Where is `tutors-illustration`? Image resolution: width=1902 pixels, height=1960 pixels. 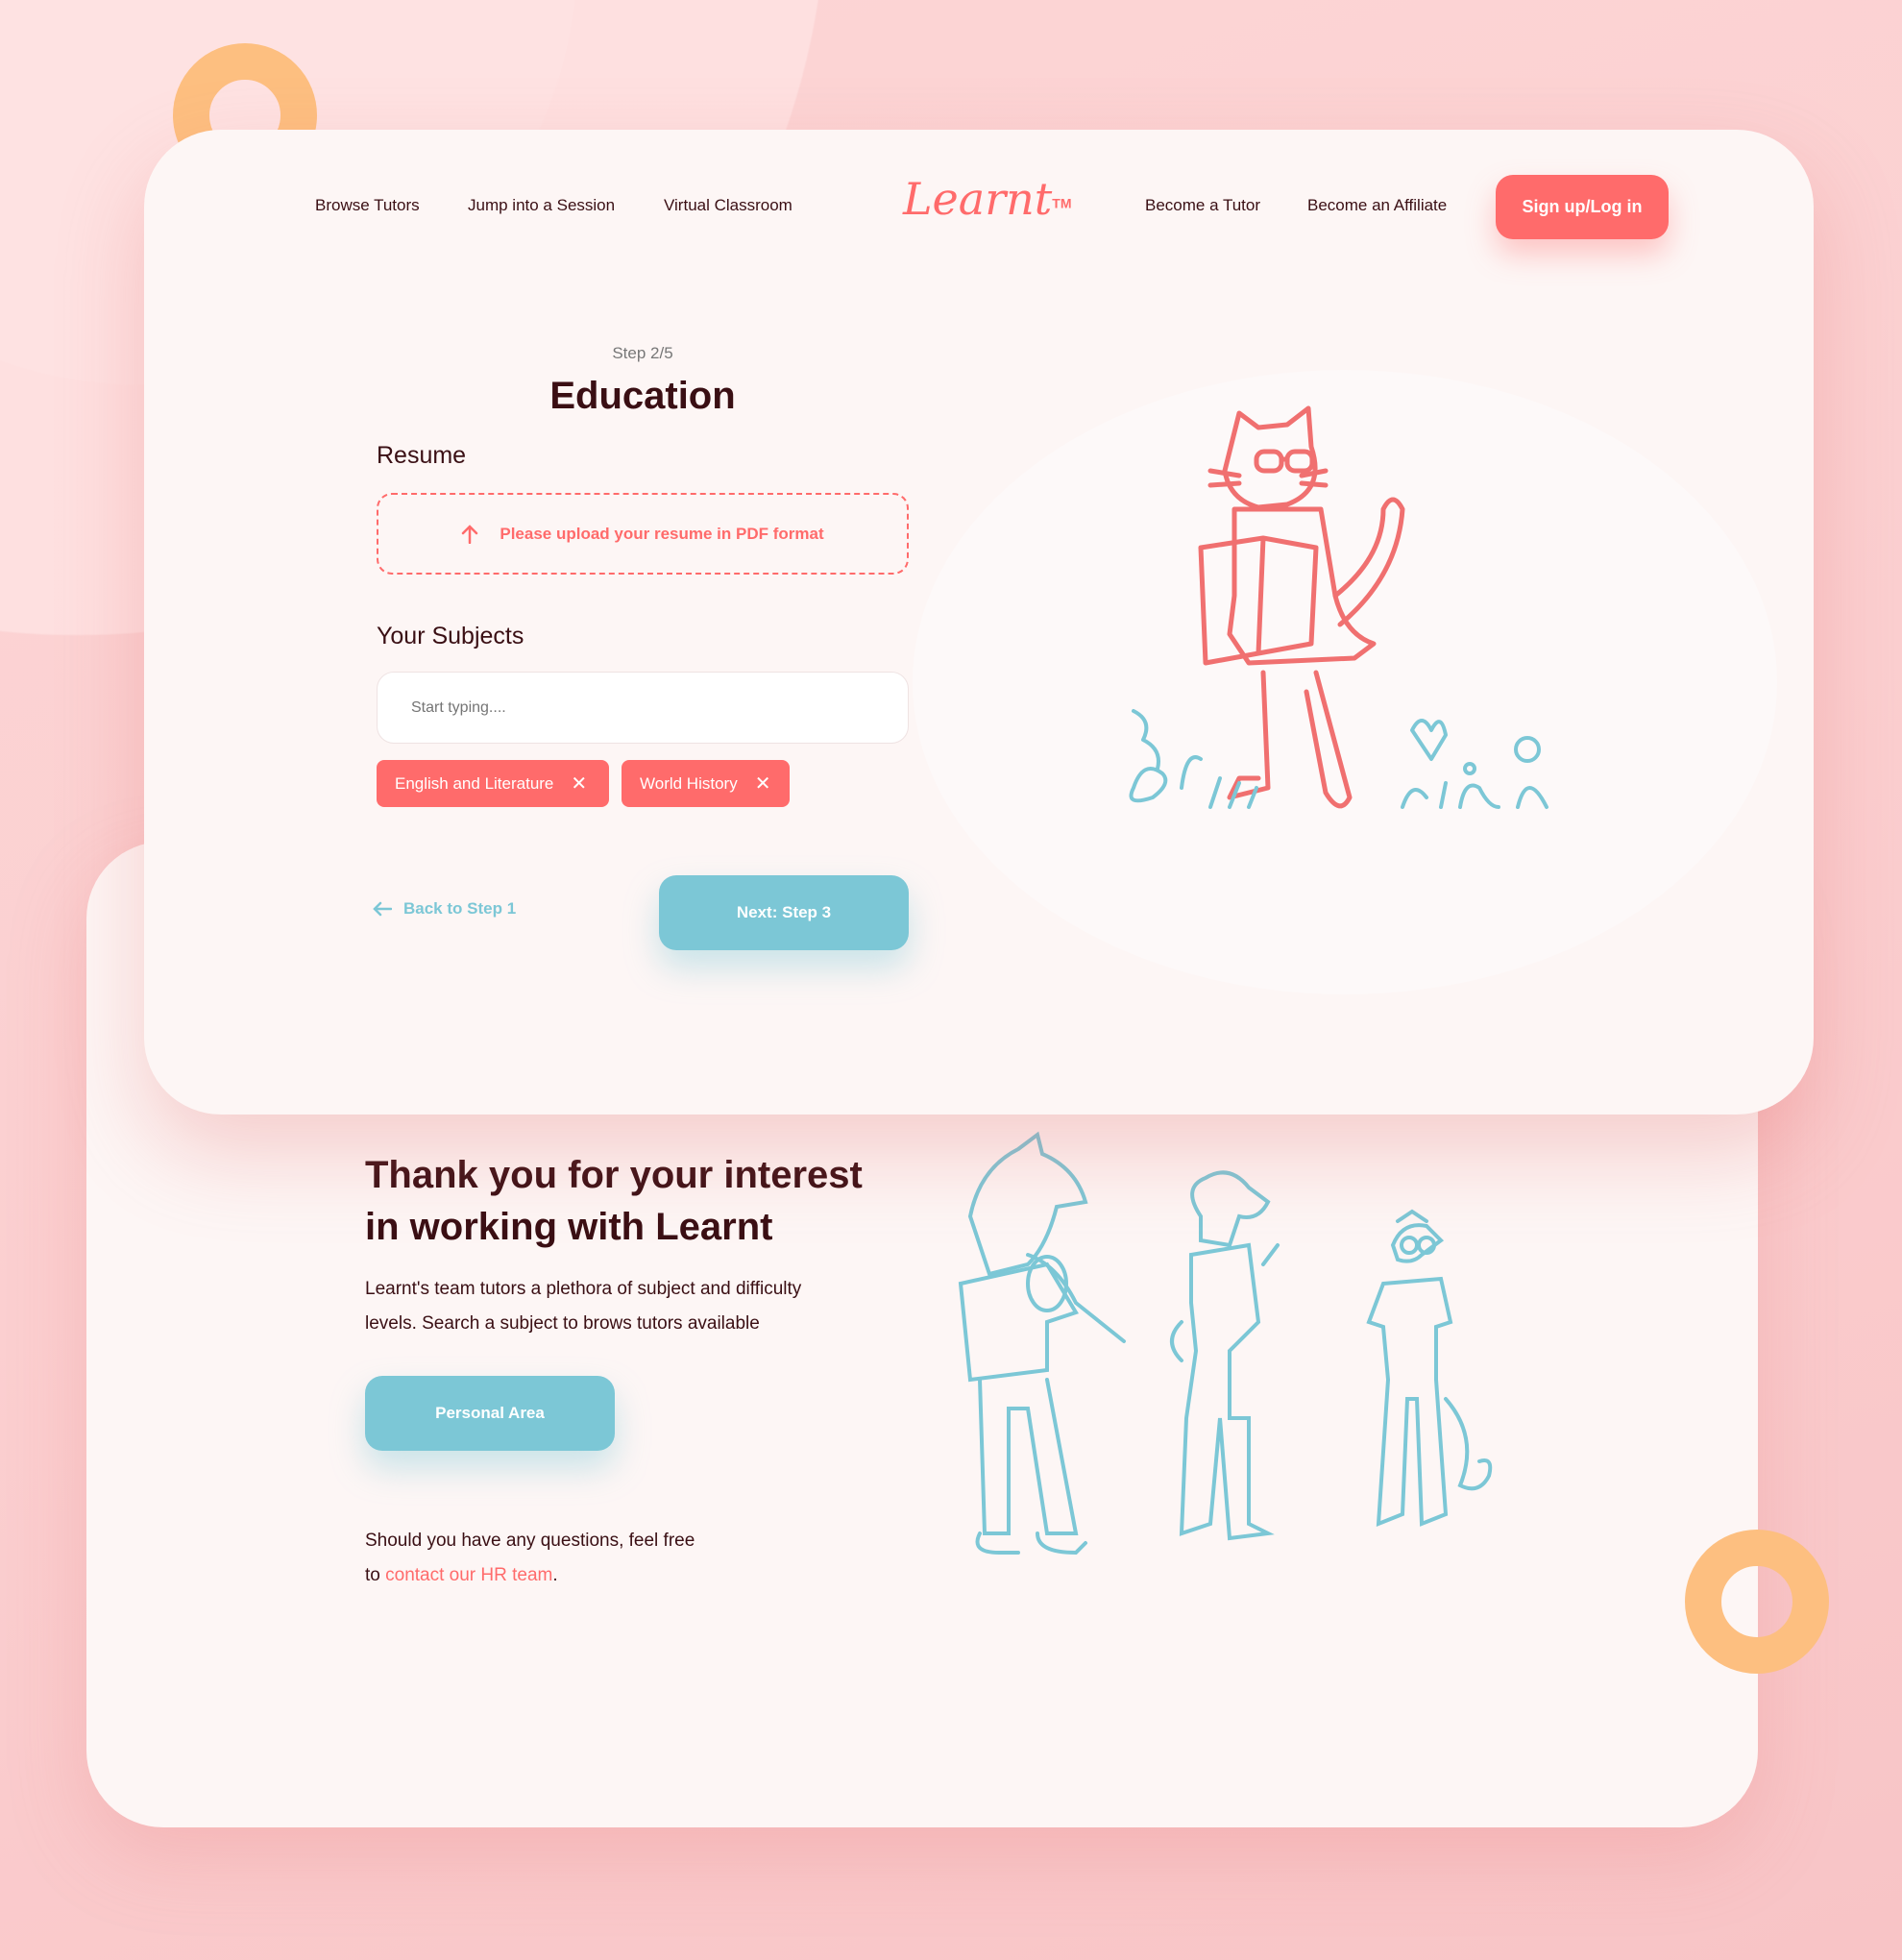 tutors-illustration is located at coordinates (1225, 1343).